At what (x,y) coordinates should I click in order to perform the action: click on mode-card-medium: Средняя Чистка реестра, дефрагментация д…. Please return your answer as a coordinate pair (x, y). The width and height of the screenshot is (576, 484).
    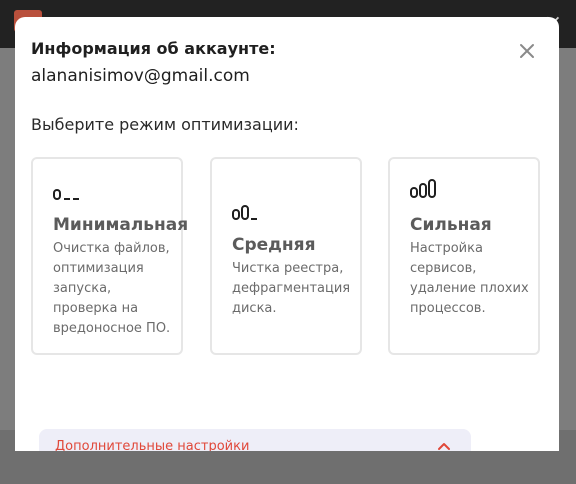
    Looking at the image, I should click on (286, 256).